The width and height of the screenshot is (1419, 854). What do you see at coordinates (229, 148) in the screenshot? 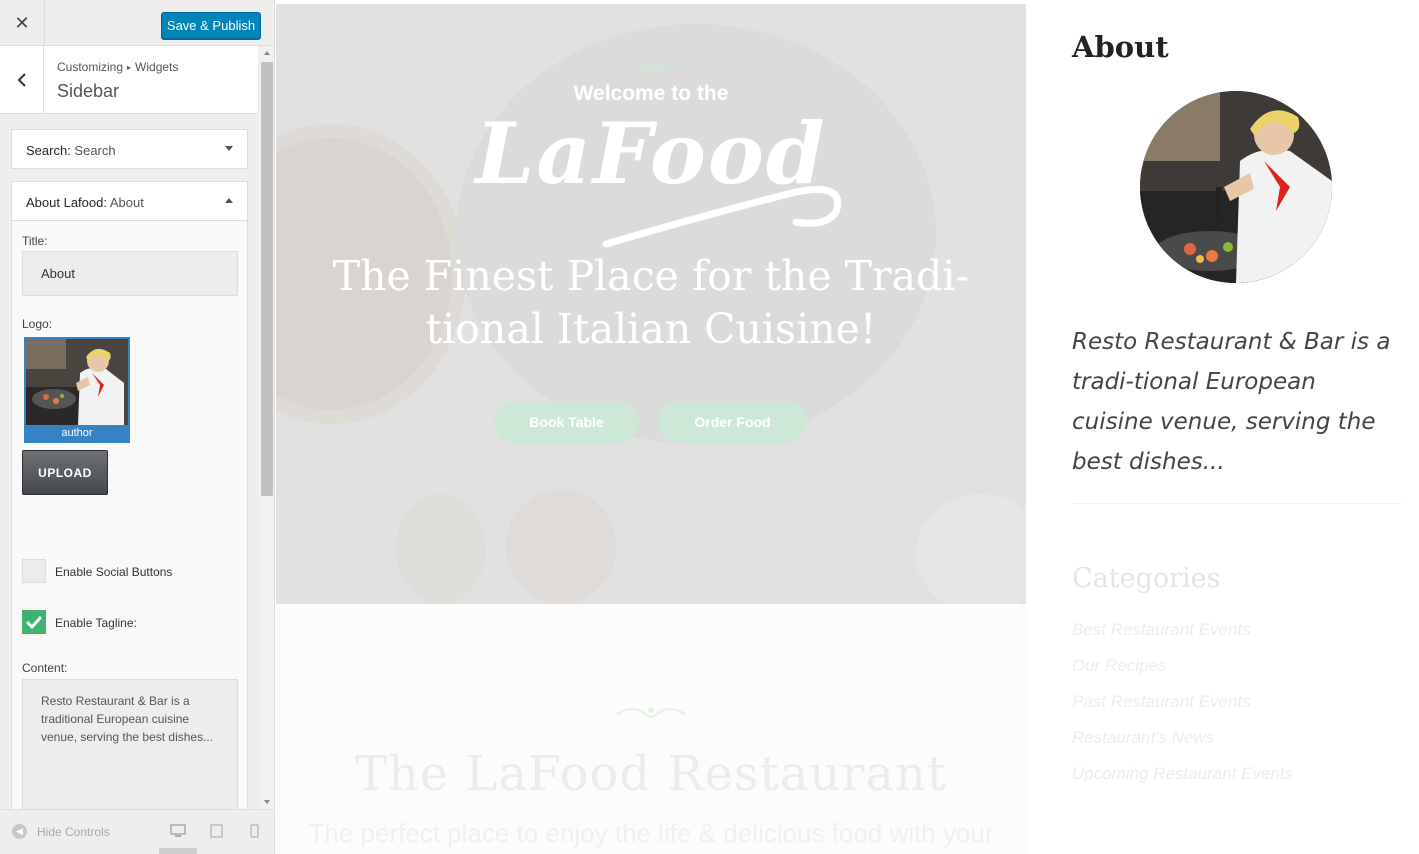
I see `expand-arrow-icon` at bounding box center [229, 148].